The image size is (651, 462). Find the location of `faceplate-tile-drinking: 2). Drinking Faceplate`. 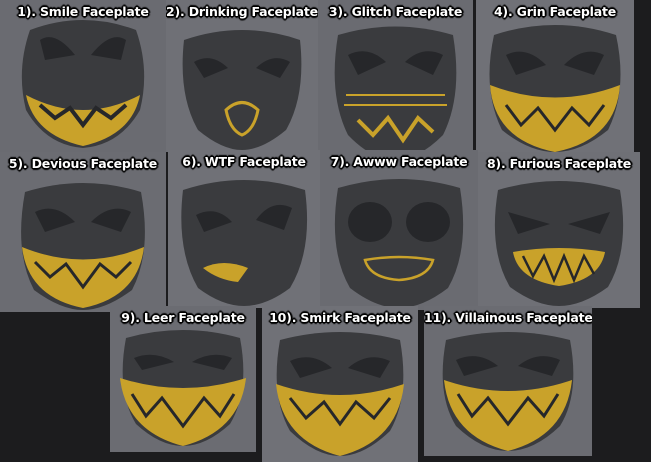

faceplate-tile-drinking: 2). Drinking Faceplate is located at coordinates (242, 76).